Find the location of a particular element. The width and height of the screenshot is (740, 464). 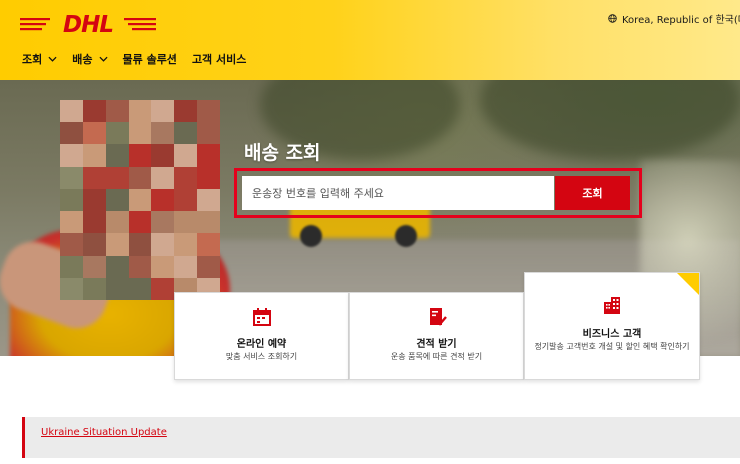

nav-label: 조회 is located at coordinates (32, 59).